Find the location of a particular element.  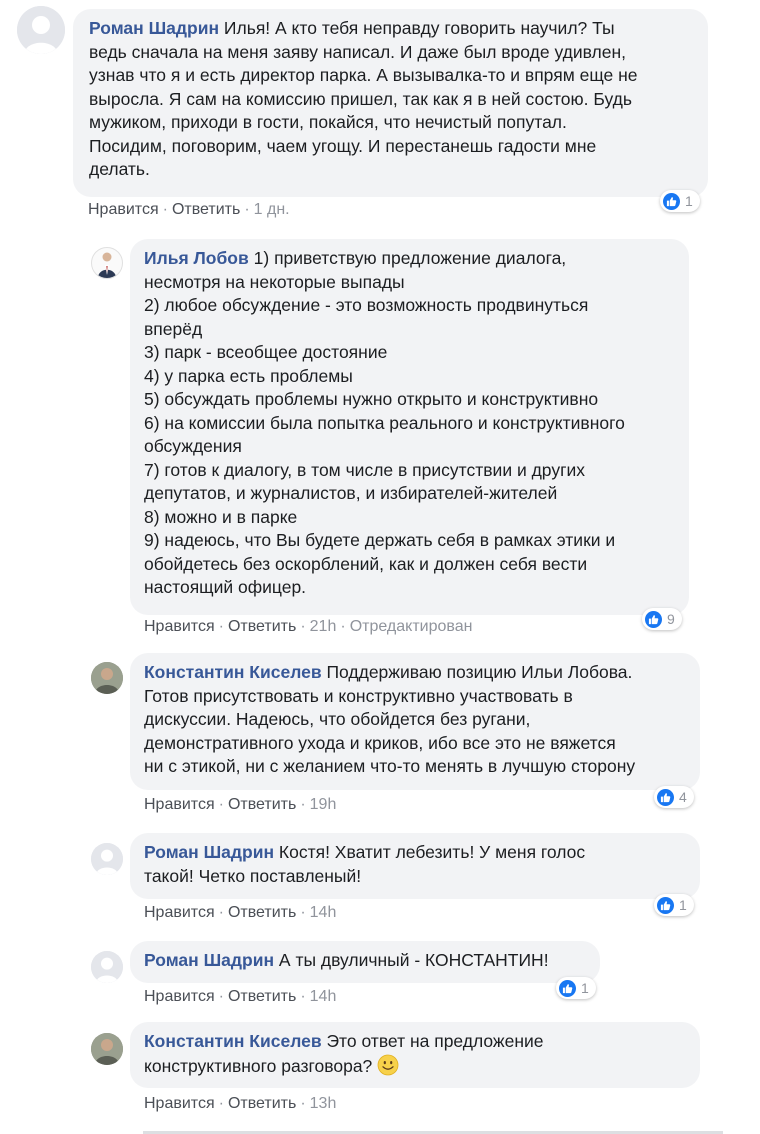

edited-label: Отредактирован is located at coordinates (411, 626).